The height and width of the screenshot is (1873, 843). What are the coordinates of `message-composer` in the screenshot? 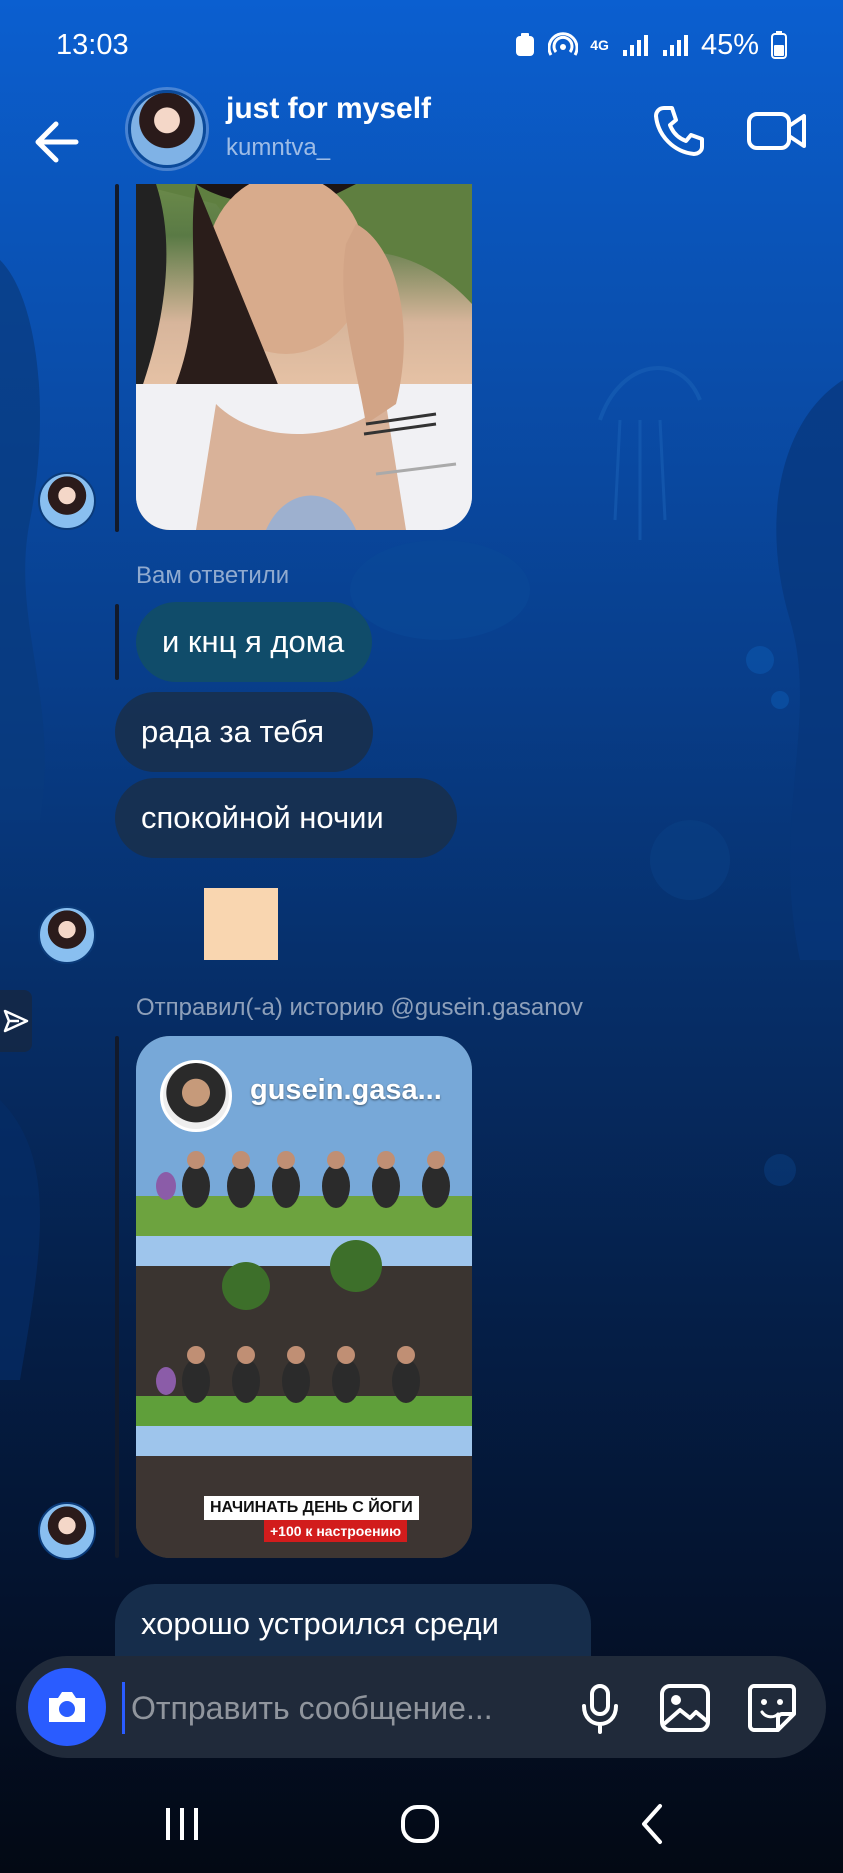 It's located at (421, 1707).